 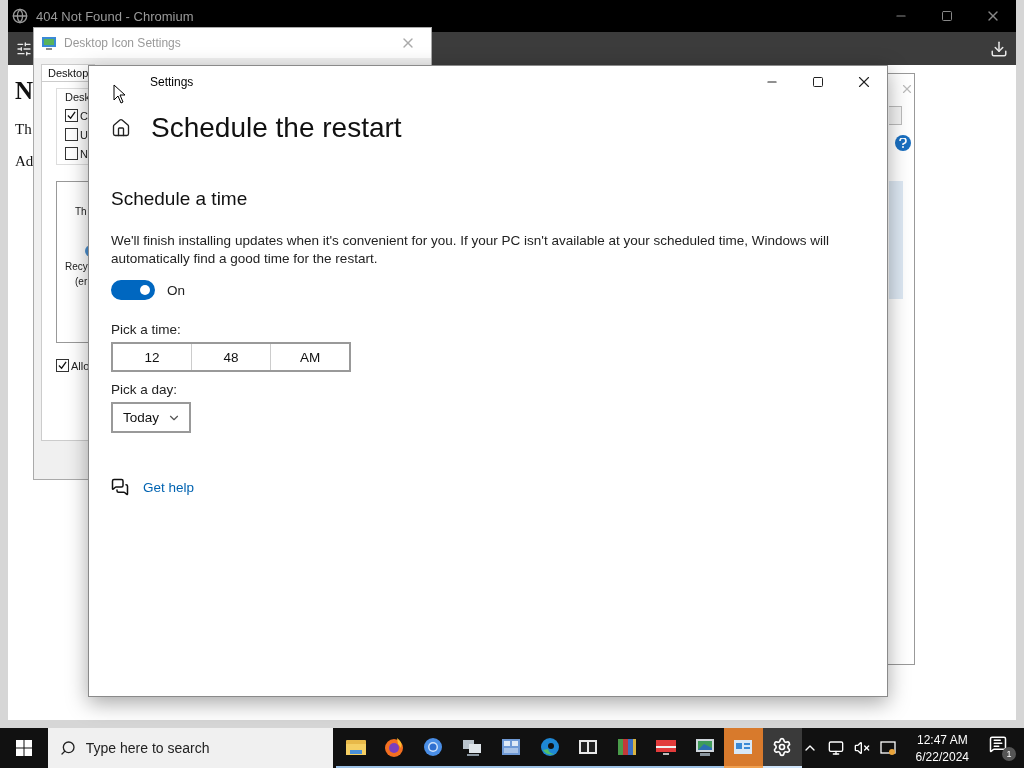 I want to click on windows-start-icon, so click(x=23, y=748).